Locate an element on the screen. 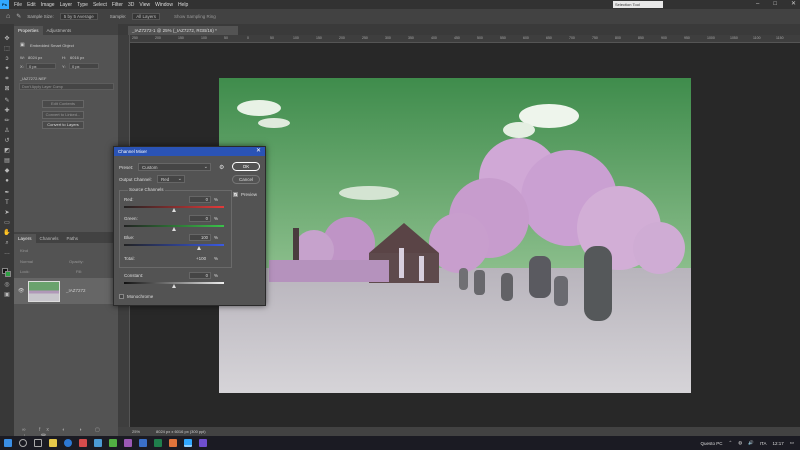  mail-icon is located at coordinates (83, 443).